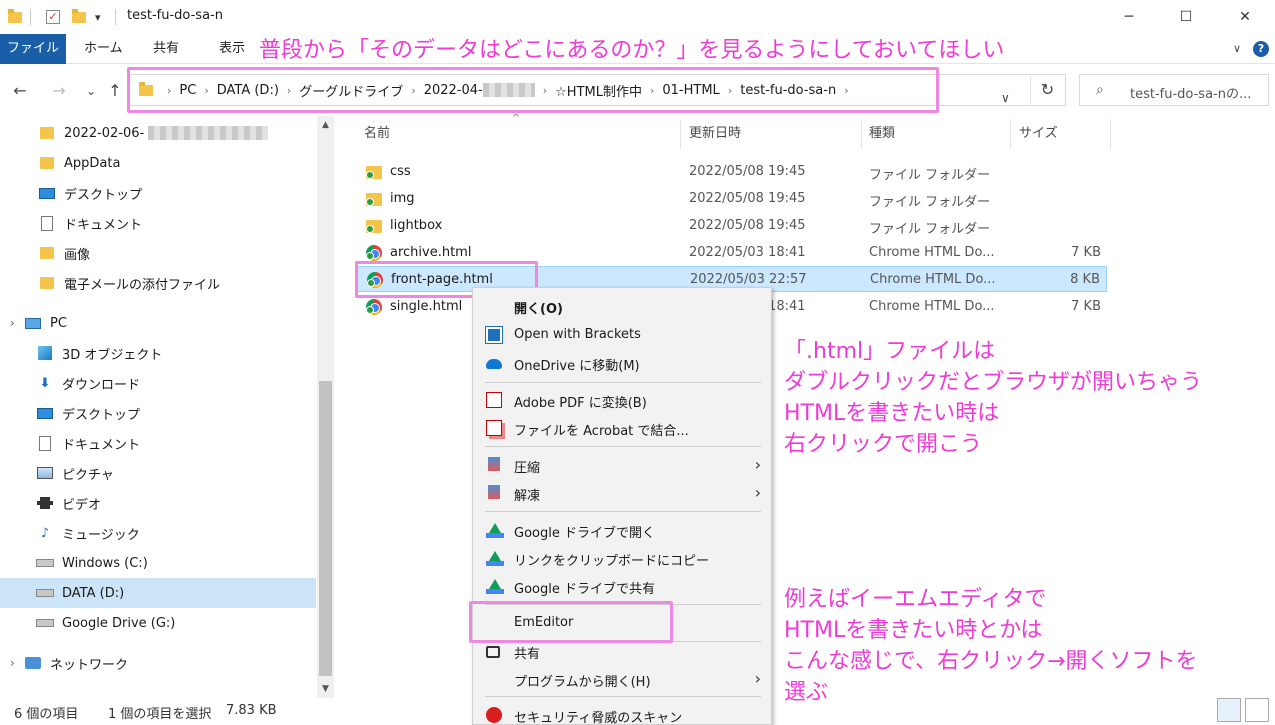 The height and width of the screenshot is (725, 1275). Describe the element at coordinates (431, 252) in the screenshot. I see `file-name: archive.html` at that location.